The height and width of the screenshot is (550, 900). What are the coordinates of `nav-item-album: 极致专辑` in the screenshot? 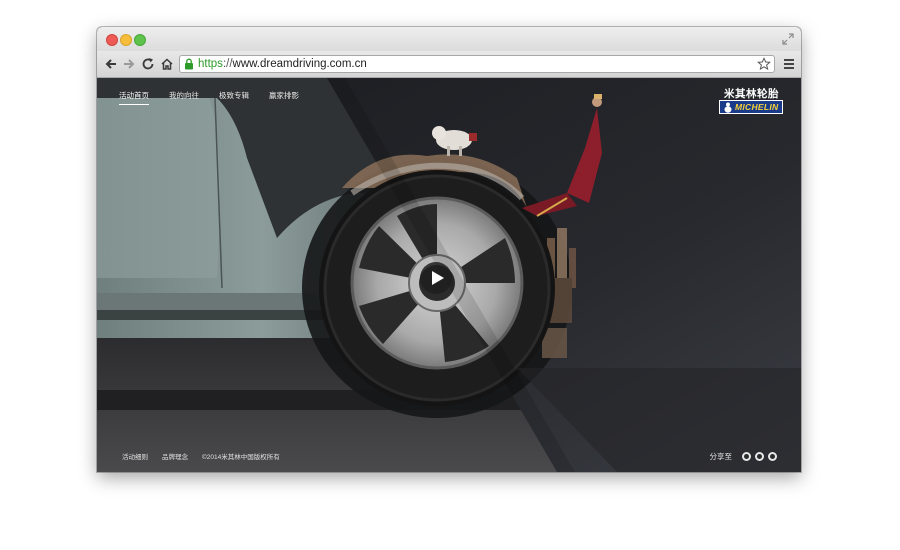 It's located at (234, 97).